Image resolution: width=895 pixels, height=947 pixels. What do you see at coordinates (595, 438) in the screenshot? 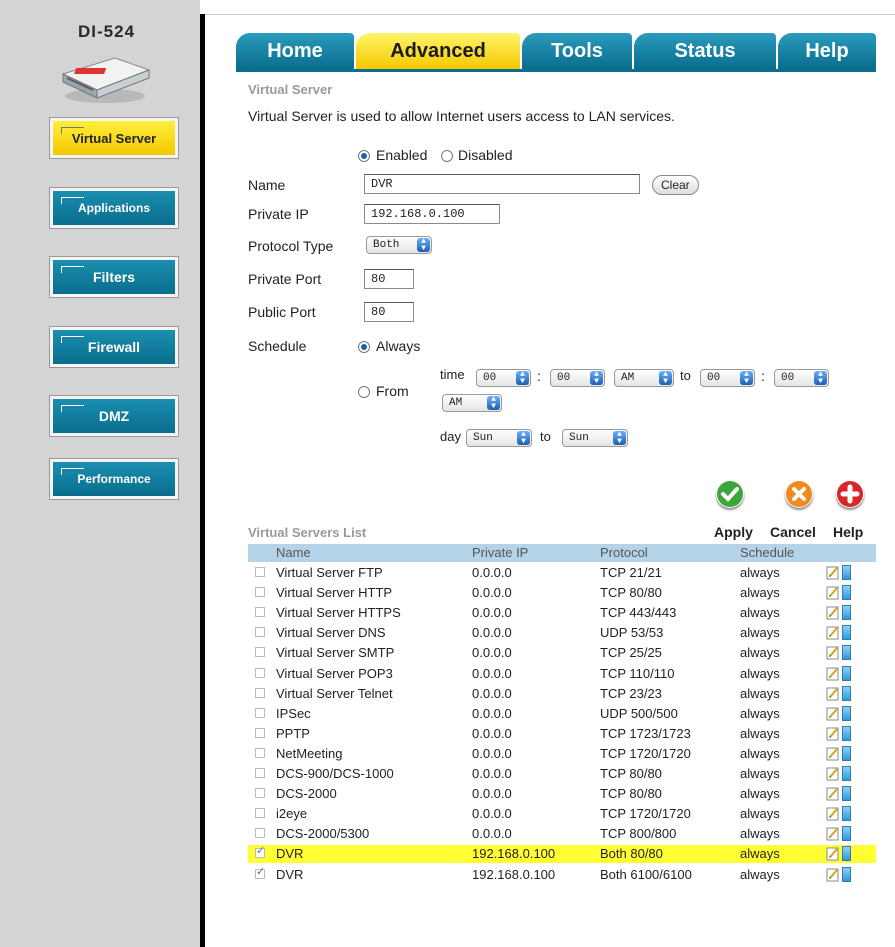
I see `day-to-select: Sun ▲ ▼` at bounding box center [595, 438].